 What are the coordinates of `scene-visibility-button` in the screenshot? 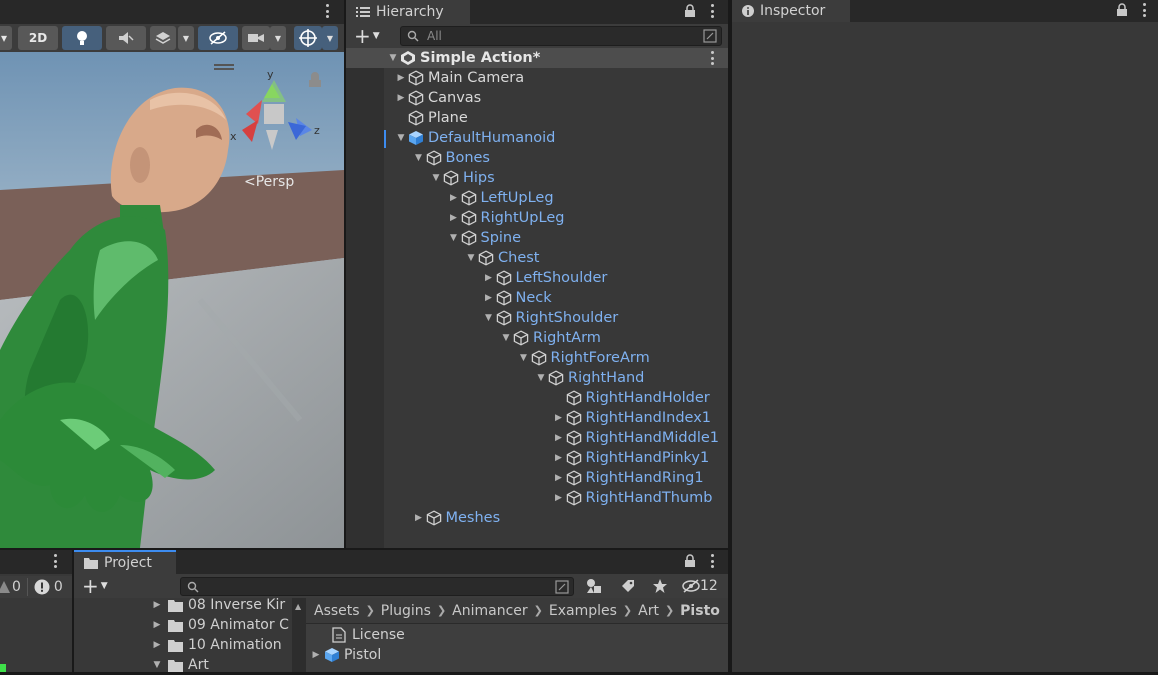 It's located at (218, 38).